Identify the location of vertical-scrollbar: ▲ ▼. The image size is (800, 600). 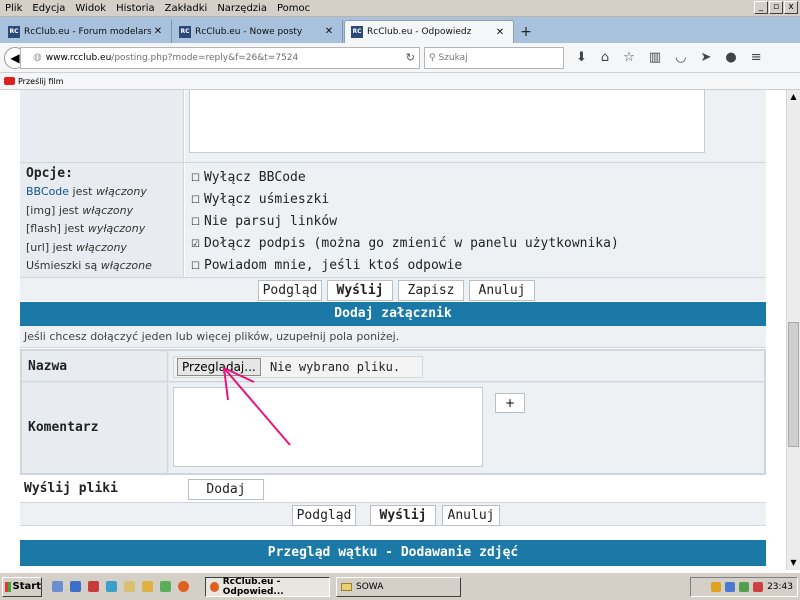
(793, 330).